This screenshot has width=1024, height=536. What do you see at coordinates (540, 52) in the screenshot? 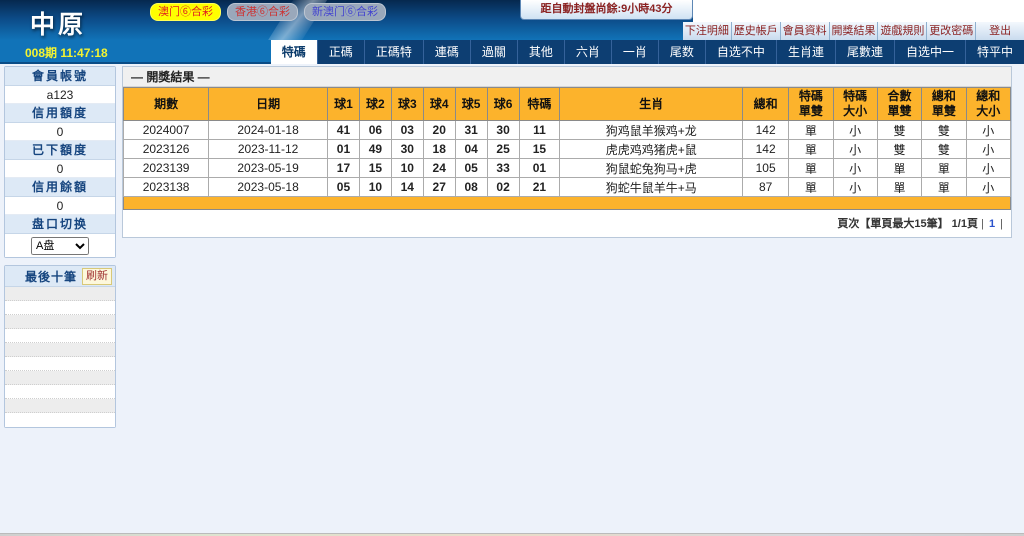
I see `tab-其他: 其他` at bounding box center [540, 52].